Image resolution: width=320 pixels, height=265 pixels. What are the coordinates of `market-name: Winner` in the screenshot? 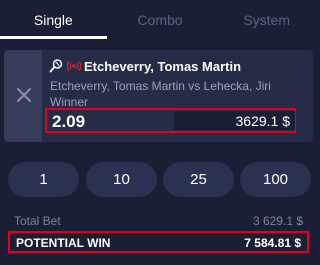 It's located at (69, 102).